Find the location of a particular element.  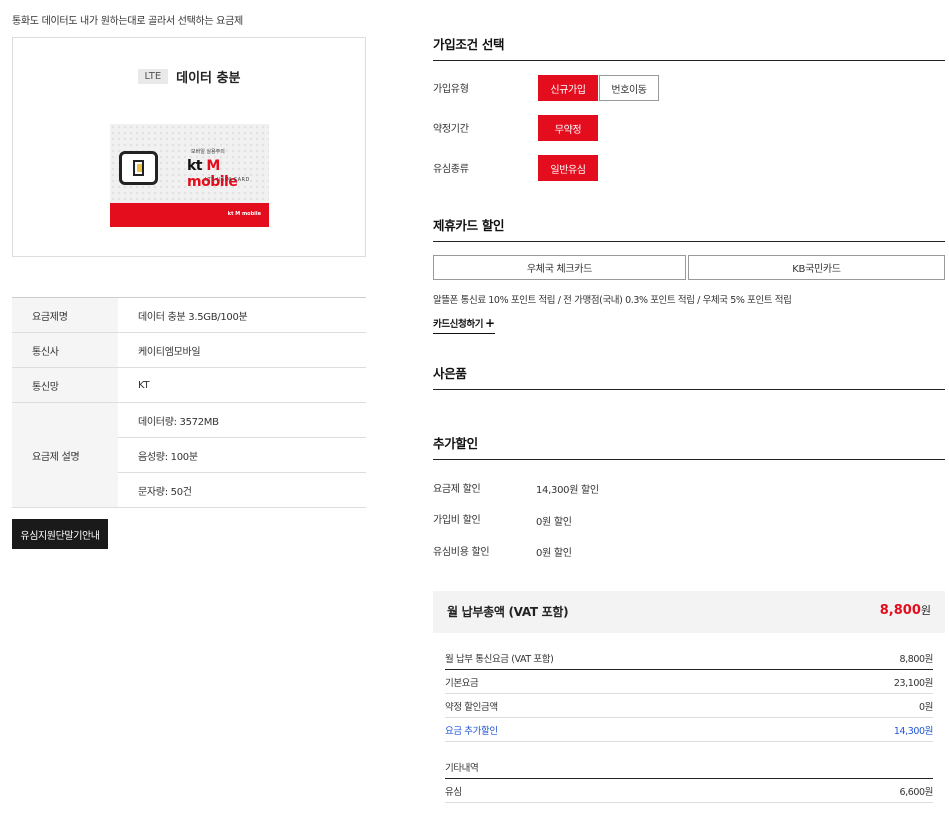

table-row: 요금제명 데이터 충분 3.5GB/100분 is located at coordinates (189, 315).